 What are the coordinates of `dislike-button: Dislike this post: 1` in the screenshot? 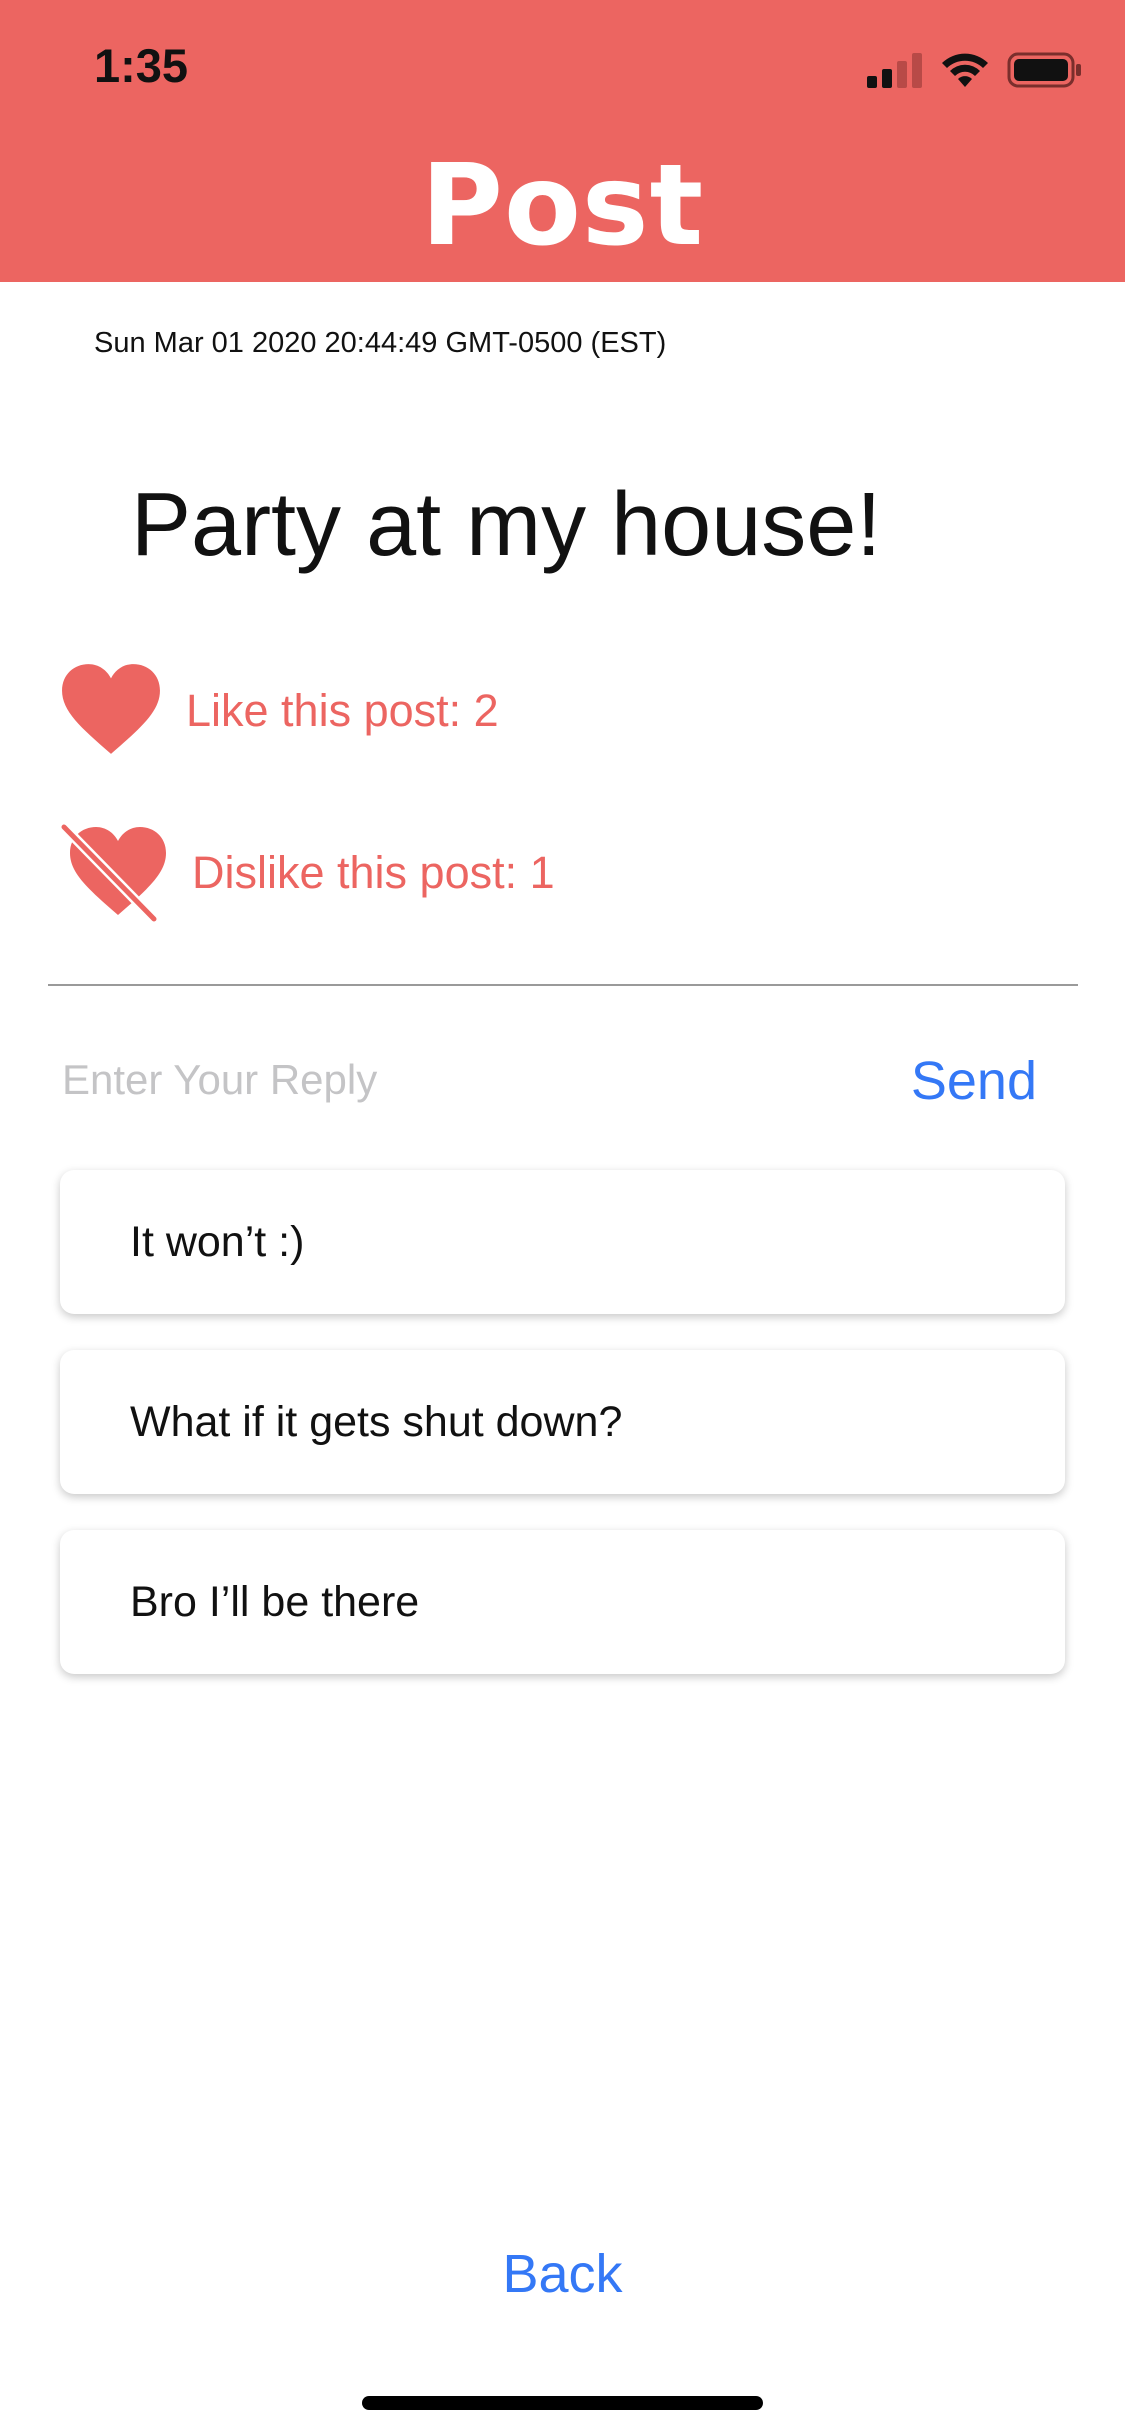 It's located at (307, 873).